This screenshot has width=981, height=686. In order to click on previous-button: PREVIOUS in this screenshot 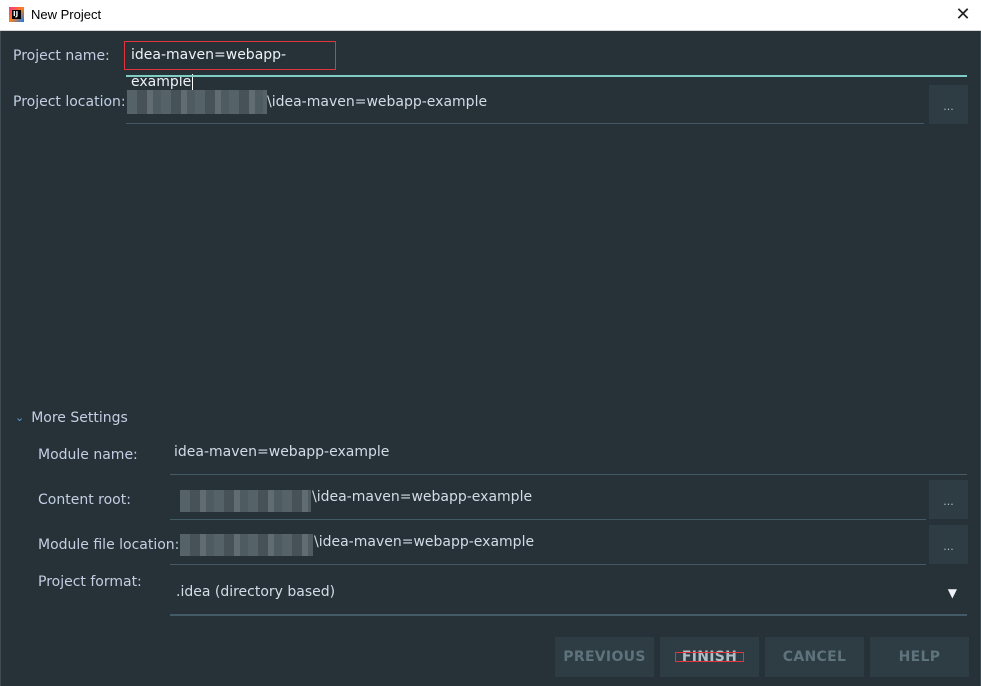, I will do `click(604, 657)`.